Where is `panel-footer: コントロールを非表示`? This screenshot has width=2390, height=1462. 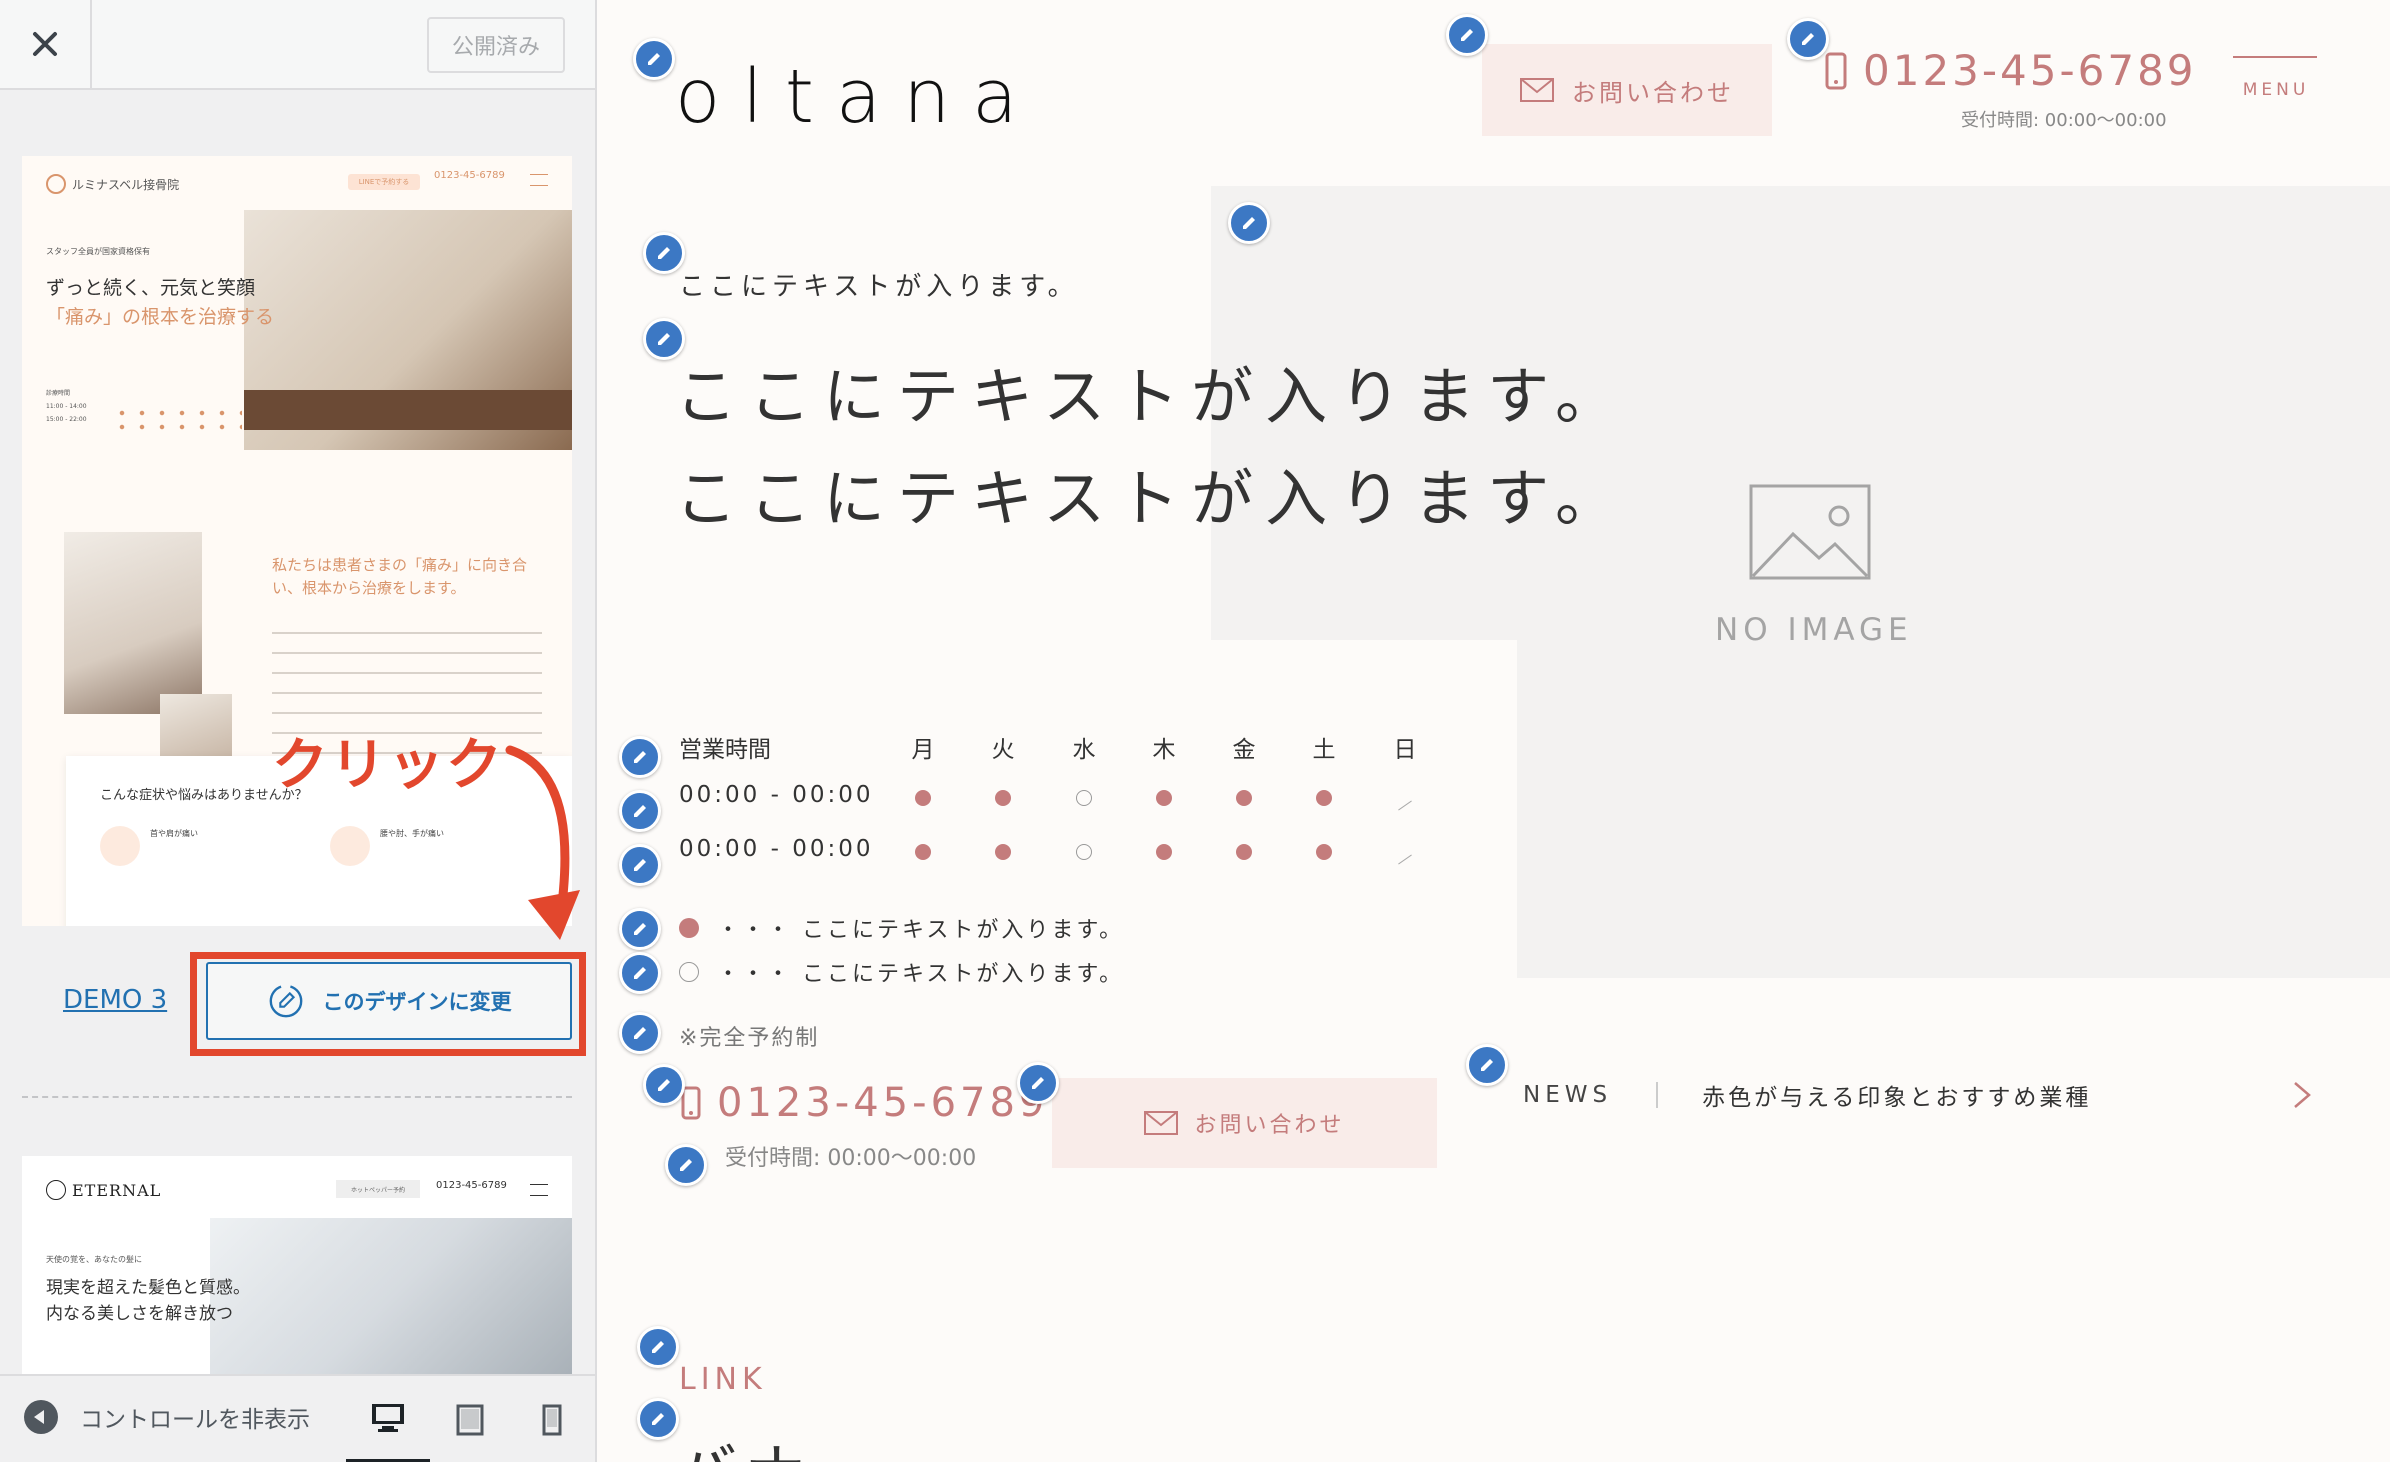 panel-footer: コントロールを非表示 is located at coordinates (297, 1418).